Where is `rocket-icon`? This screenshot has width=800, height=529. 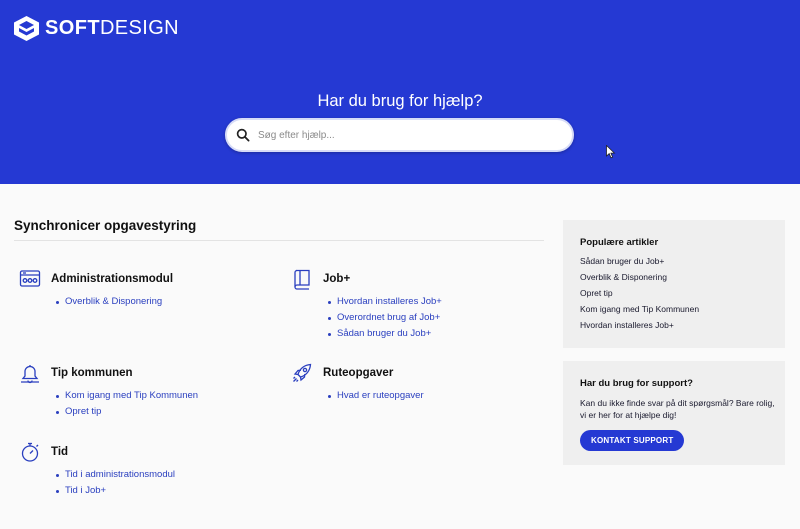 rocket-icon is located at coordinates (302, 373).